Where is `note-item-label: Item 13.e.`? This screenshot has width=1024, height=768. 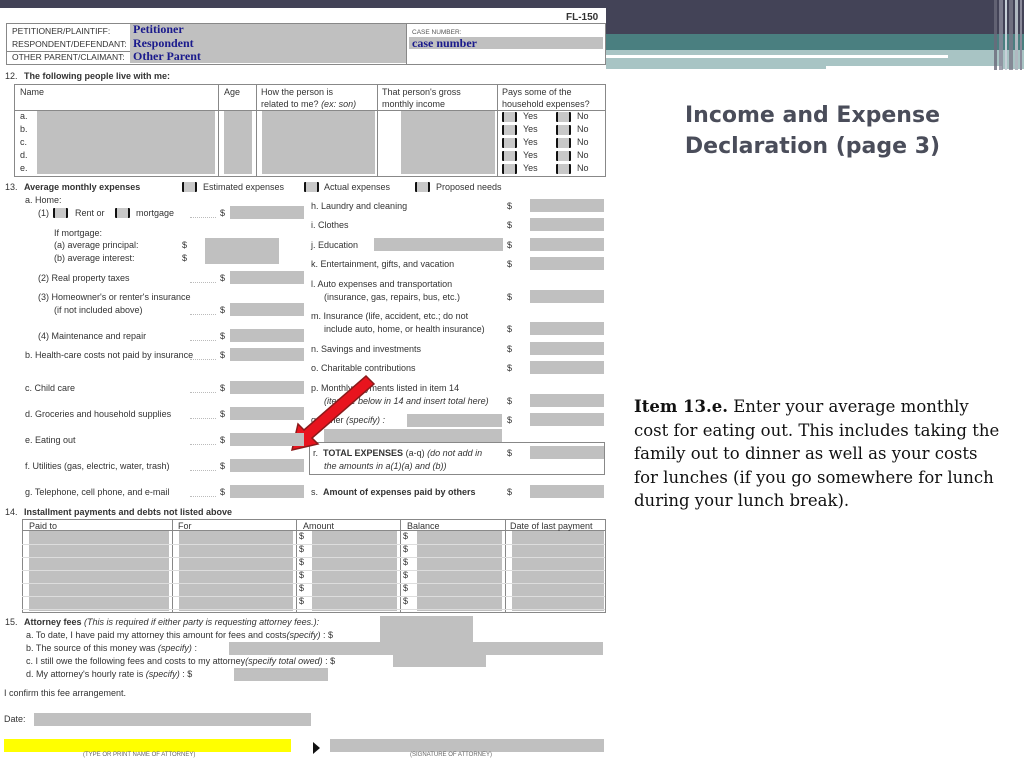
note-item-label: Item 13.e. is located at coordinates (681, 406).